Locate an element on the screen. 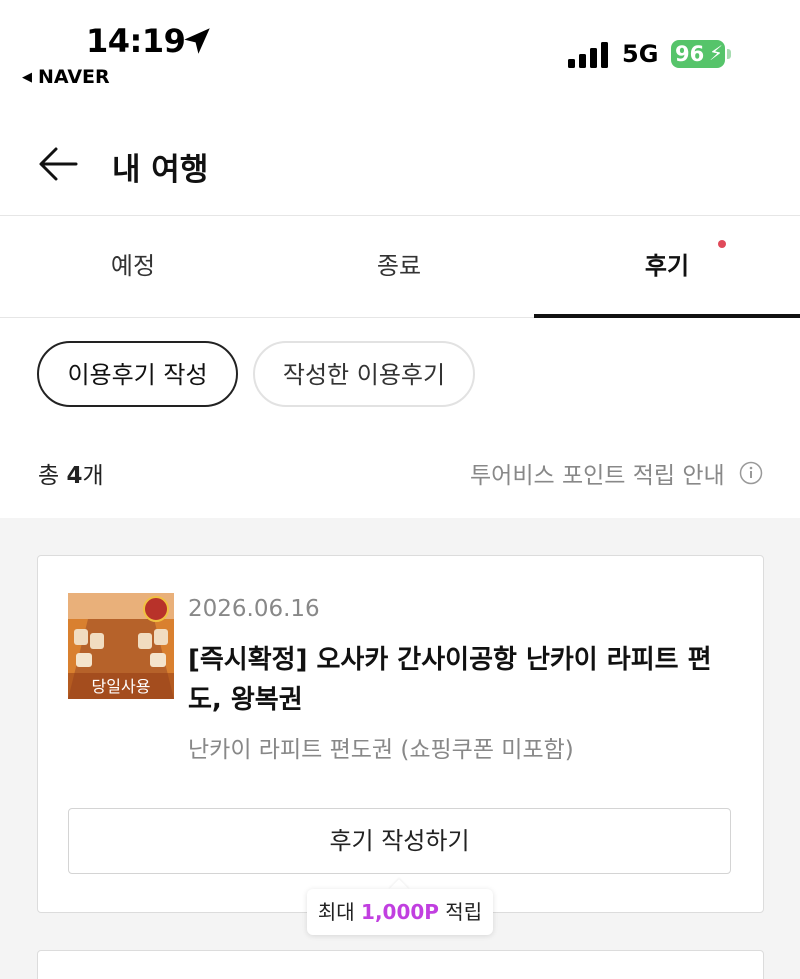  clock: 14:19 is located at coordinates (136, 41).